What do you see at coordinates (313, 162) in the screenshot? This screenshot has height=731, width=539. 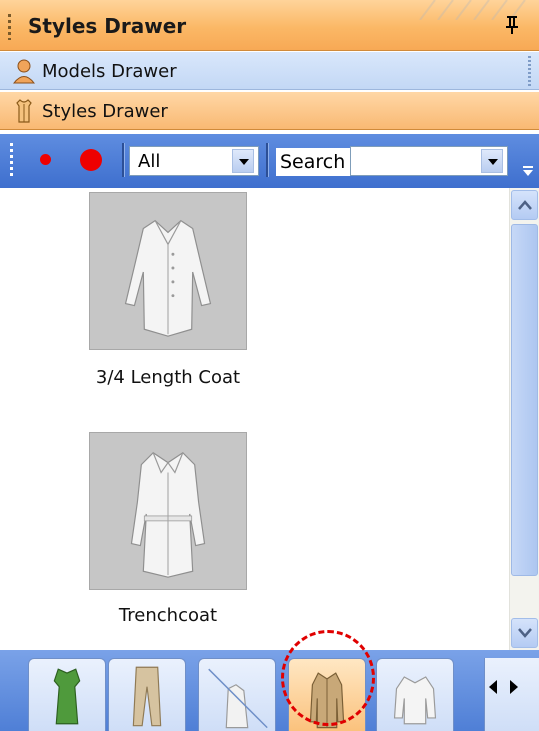 I see `search-label: Search` at bounding box center [313, 162].